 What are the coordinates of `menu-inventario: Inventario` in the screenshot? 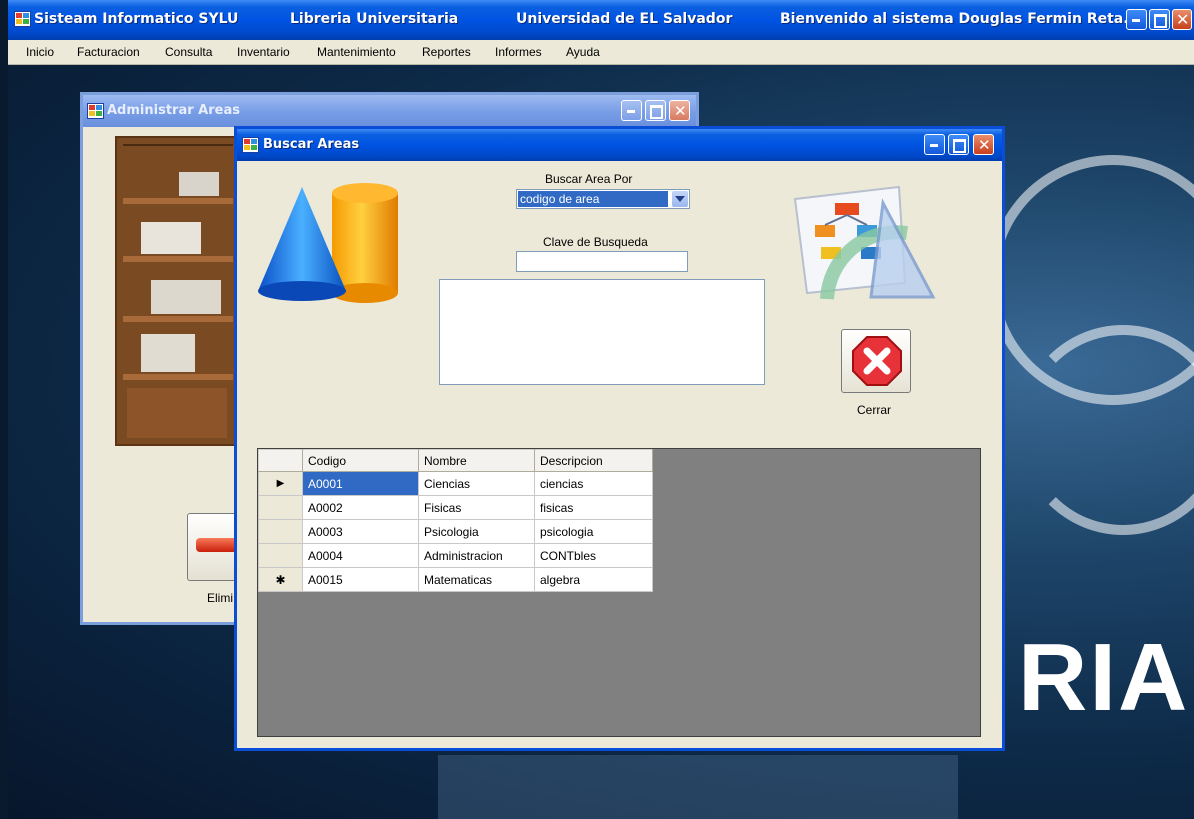 It's located at (263, 52).